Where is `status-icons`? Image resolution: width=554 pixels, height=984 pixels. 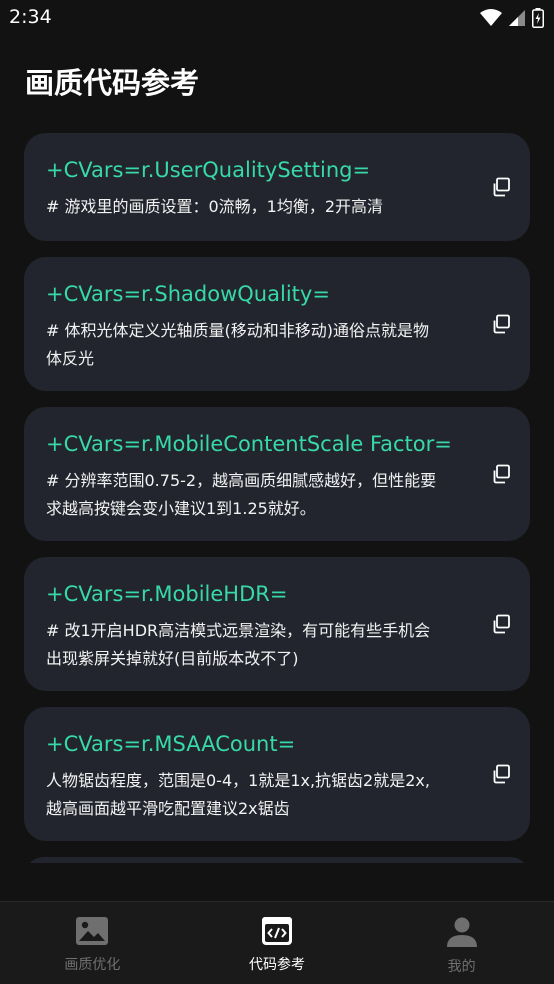 status-icons is located at coordinates (512, 18).